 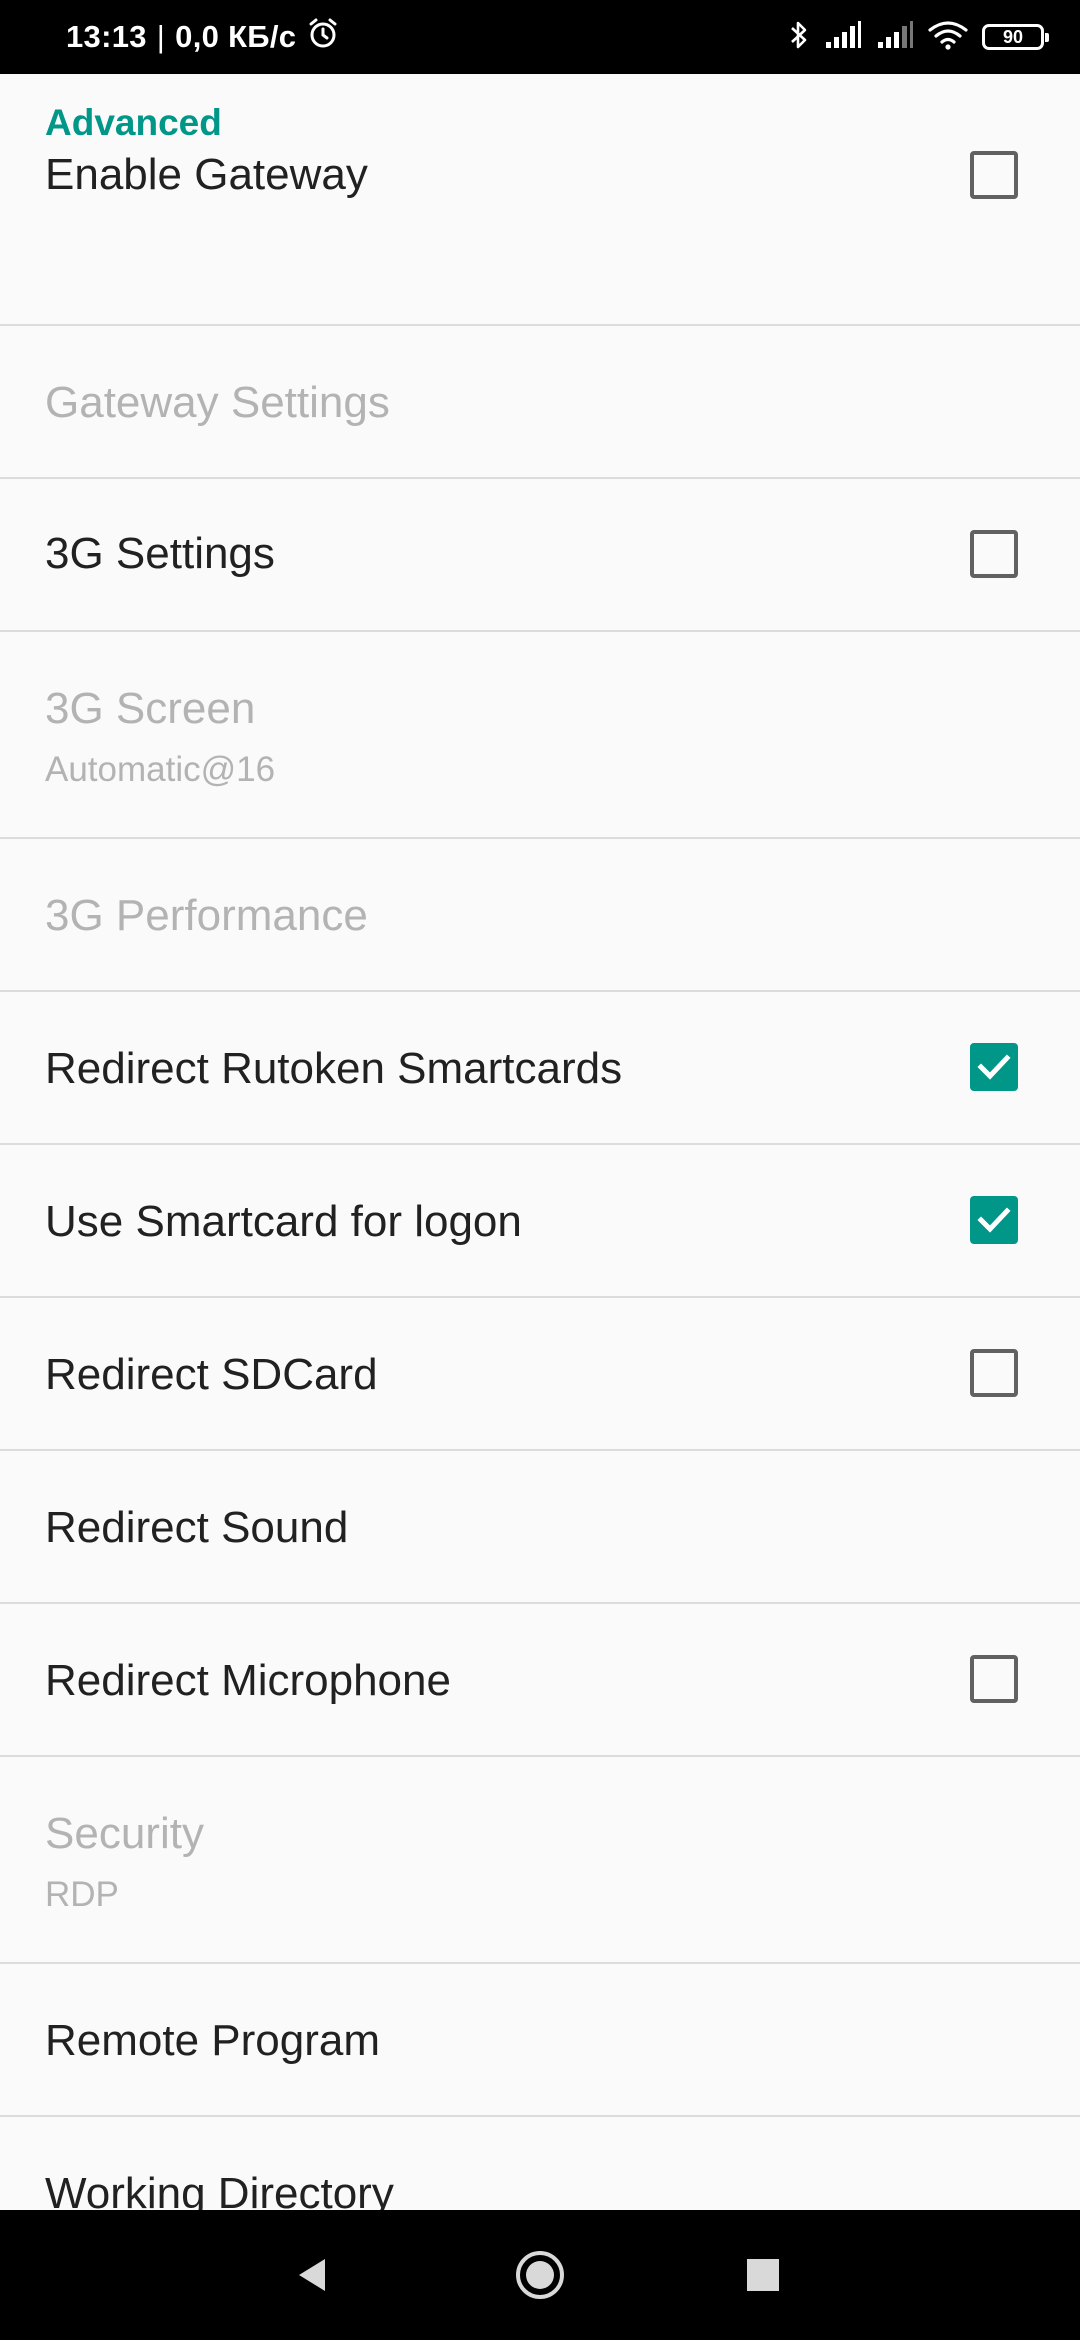 I want to click on bluetooth-icon, so click(x=799, y=37).